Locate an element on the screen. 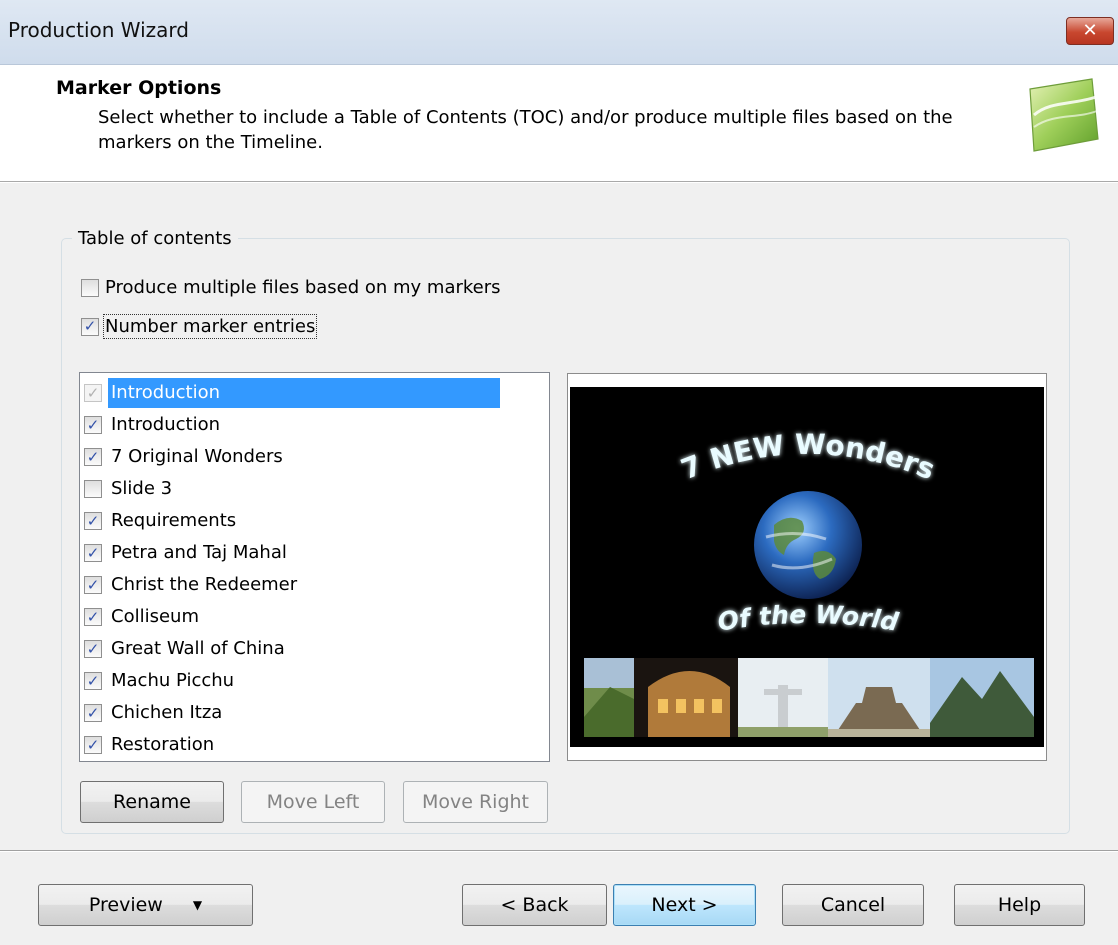  move-left-button: Move Left is located at coordinates (313, 802).